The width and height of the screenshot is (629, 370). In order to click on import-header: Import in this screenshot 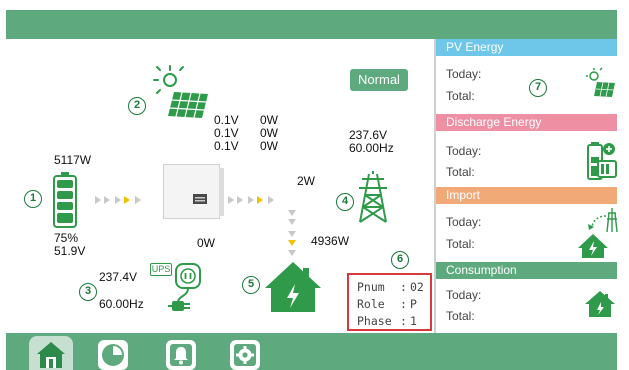, I will do `click(526, 195)`.